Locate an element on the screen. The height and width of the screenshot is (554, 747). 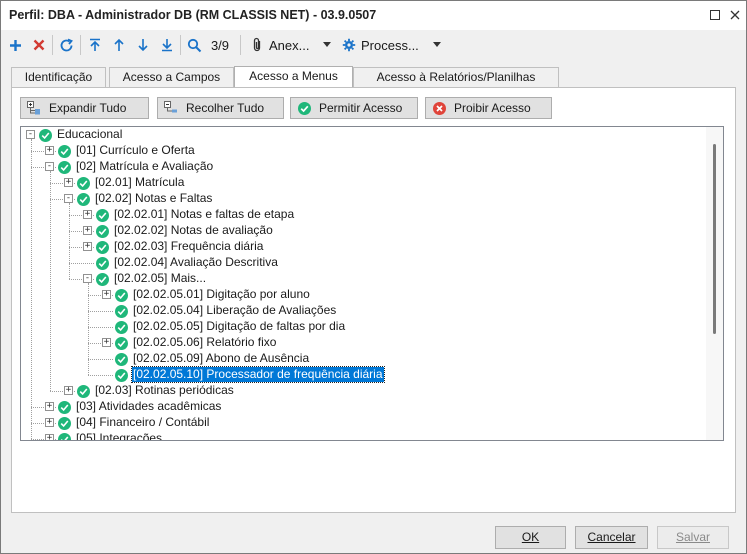
arrow-last-icon is located at coordinates (167, 45).